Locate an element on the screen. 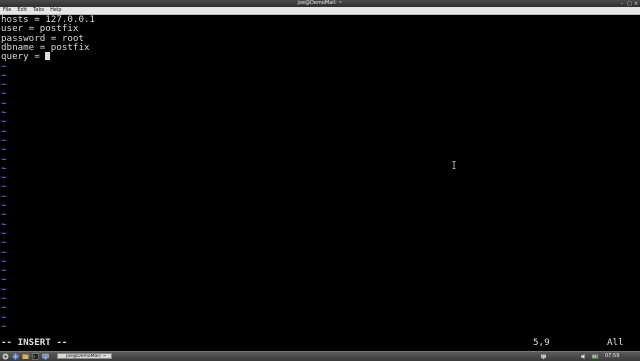  menu-edit: Edit is located at coordinates (22, 10).